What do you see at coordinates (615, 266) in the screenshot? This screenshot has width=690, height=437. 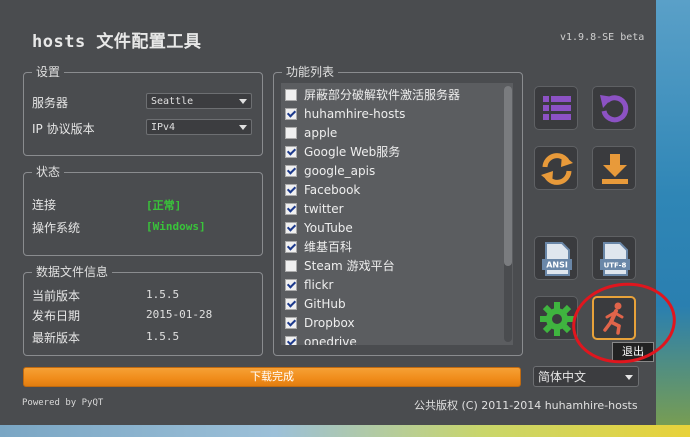 I see `utf8-label: UTF-8` at bounding box center [615, 266].